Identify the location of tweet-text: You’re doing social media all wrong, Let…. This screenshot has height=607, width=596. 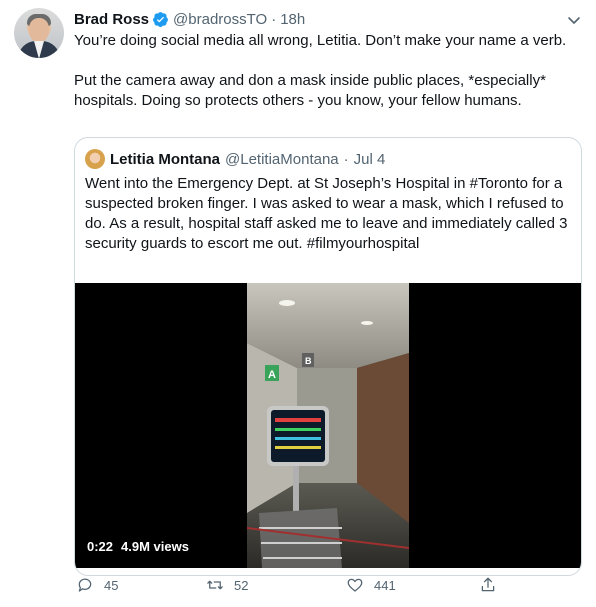
(328, 81).